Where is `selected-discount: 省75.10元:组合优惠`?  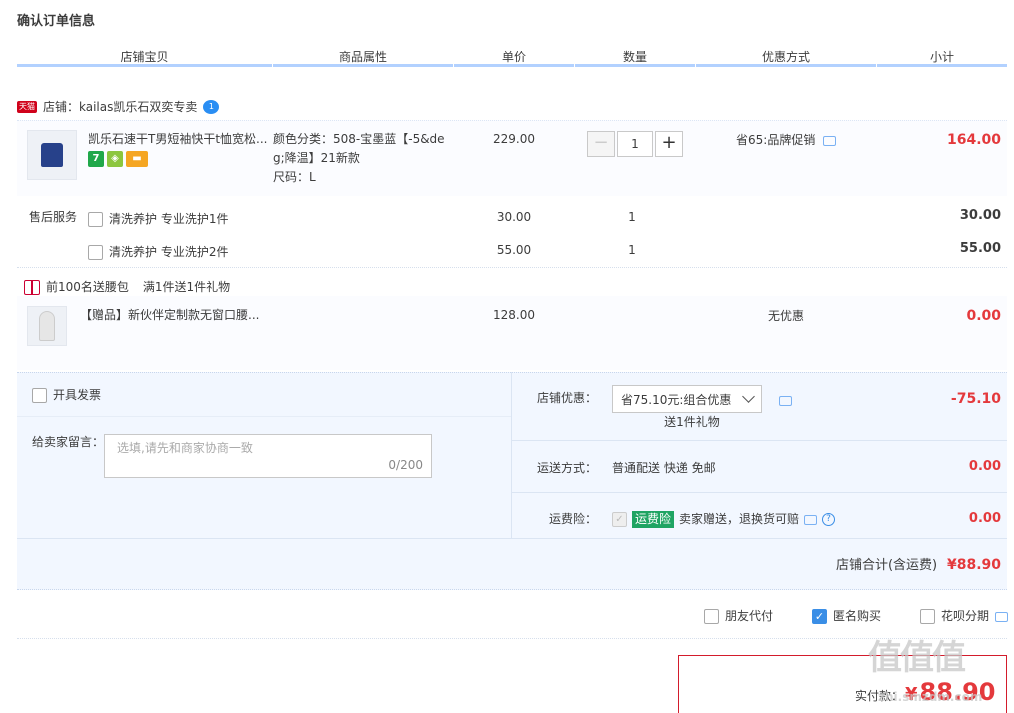 selected-discount: 省75.10元:组合优惠 is located at coordinates (676, 399).